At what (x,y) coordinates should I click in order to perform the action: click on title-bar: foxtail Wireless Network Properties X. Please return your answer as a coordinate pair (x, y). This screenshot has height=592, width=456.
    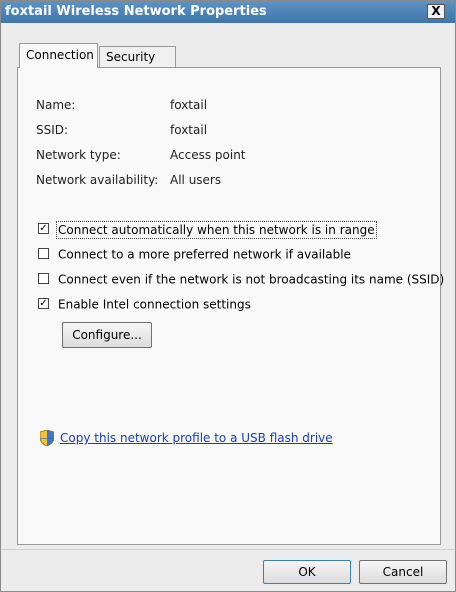
    Looking at the image, I should click on (228, 12).